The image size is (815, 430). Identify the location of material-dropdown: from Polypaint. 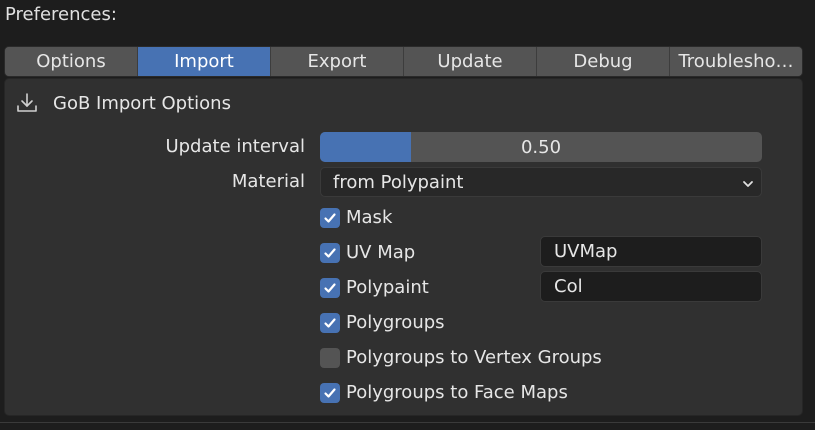
(541, 182).